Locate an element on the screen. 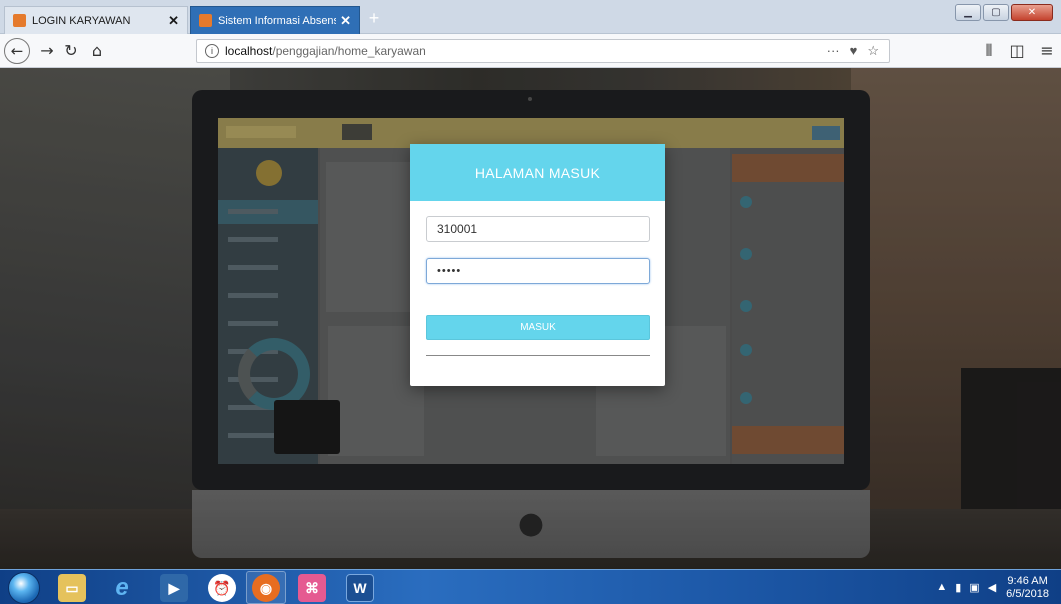  login-title: HALAMAN MASUK is located at coordinates (537, 172).